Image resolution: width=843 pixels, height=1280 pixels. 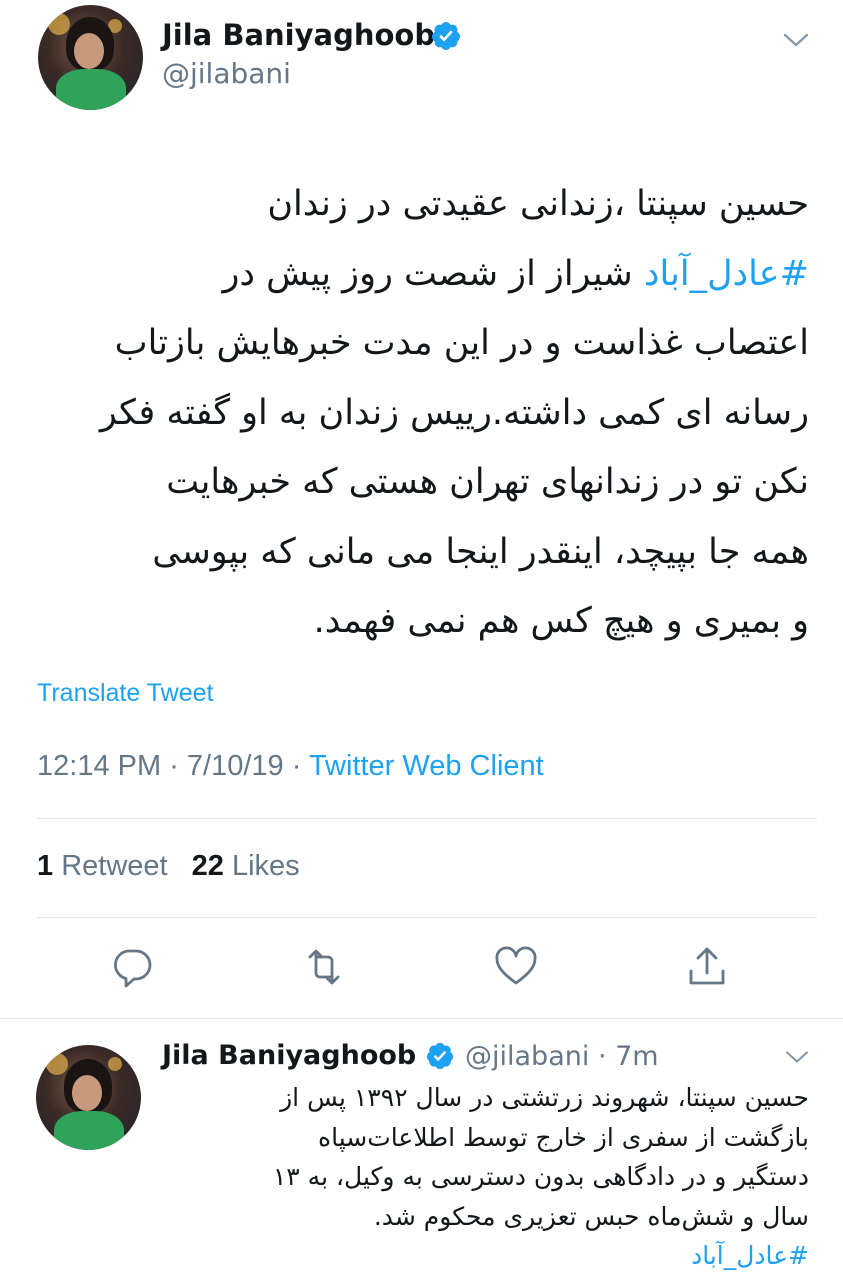 What do you see at coordinates (487, 482) in the screenshot?
I see `tweet-line-text: نکن تو در زندانهای تهران هستی که خبرهایت` at bounding box center [487, 482].